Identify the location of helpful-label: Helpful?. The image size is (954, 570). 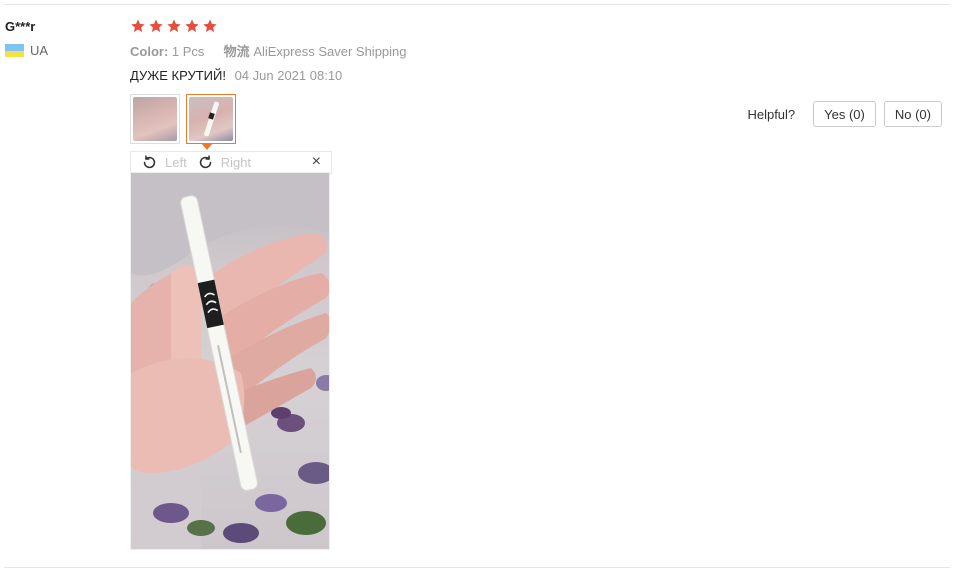
(771, 114).